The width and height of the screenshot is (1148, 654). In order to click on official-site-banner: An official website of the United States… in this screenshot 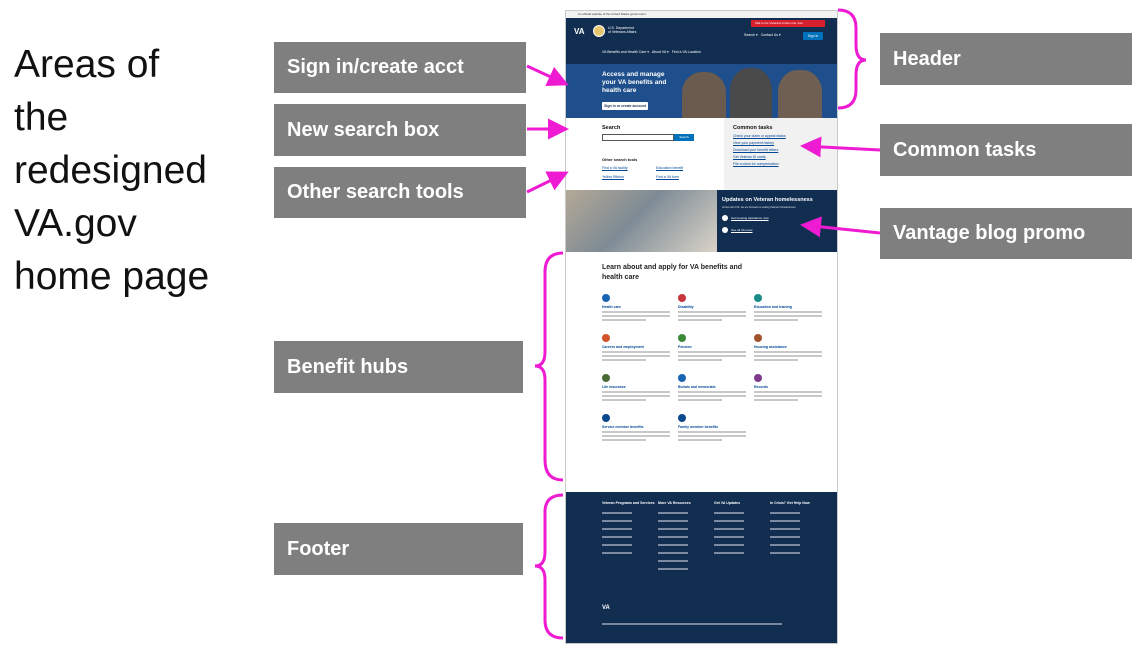, I will do `click(701, 14)`.